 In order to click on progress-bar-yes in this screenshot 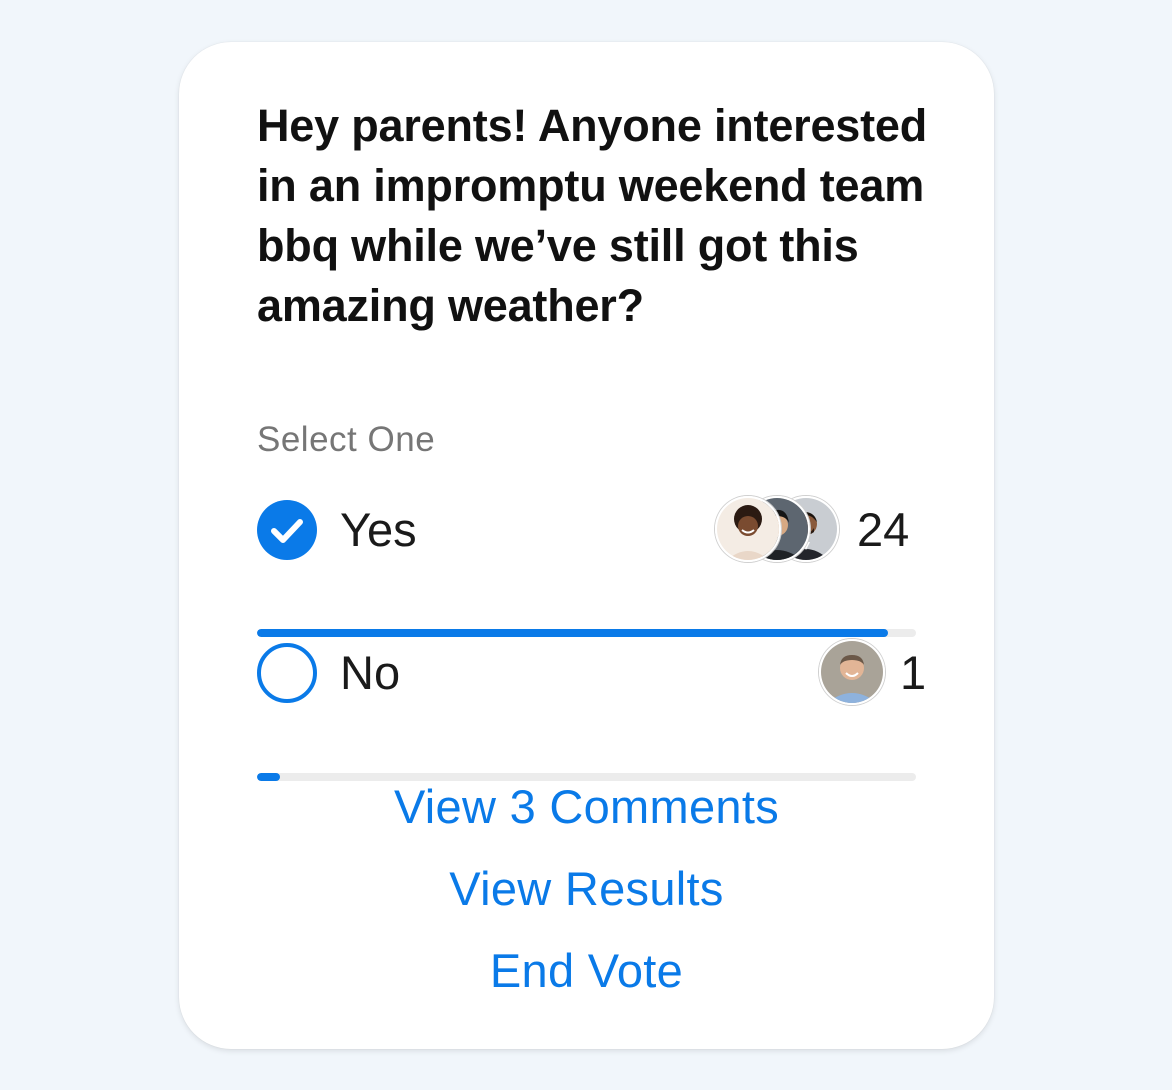, I will do `click(586, 633)`.